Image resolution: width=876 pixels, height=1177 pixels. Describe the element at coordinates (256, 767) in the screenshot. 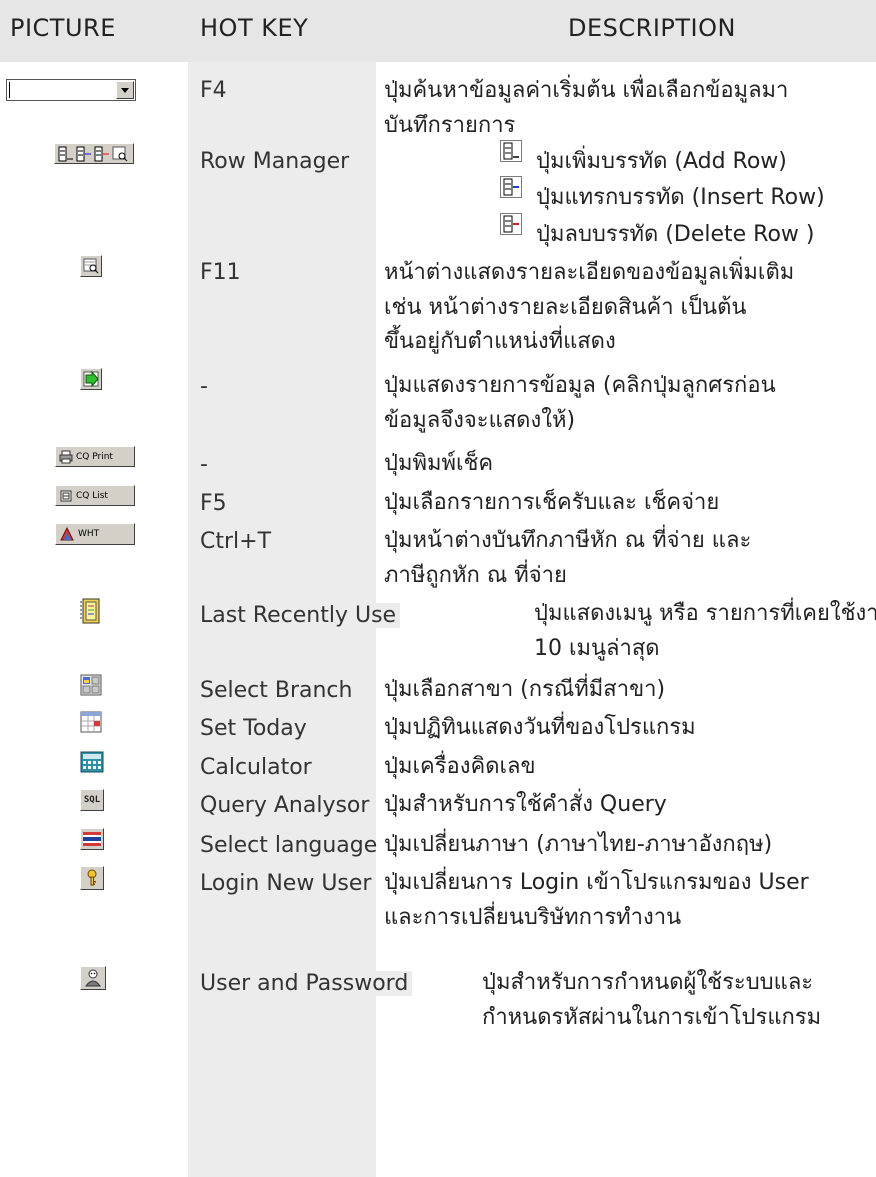

I see `hotkey-calculator: Calculator` at that location.